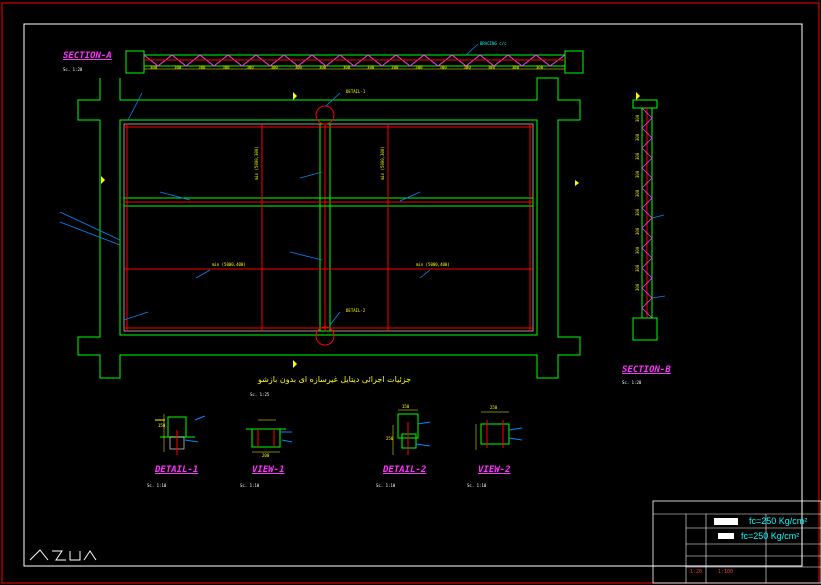 This screenshot has width=821, height=585. I want to click on title-block-fc-2: fc=250 Kg/cm², so click(770, 536).